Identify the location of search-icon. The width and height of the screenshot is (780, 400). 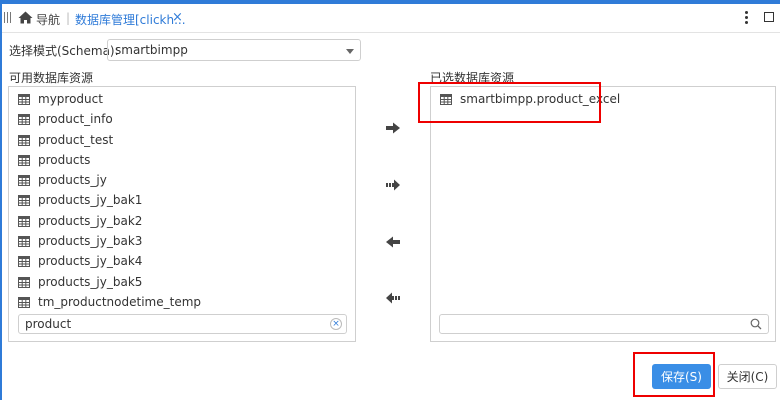
(756, 324).